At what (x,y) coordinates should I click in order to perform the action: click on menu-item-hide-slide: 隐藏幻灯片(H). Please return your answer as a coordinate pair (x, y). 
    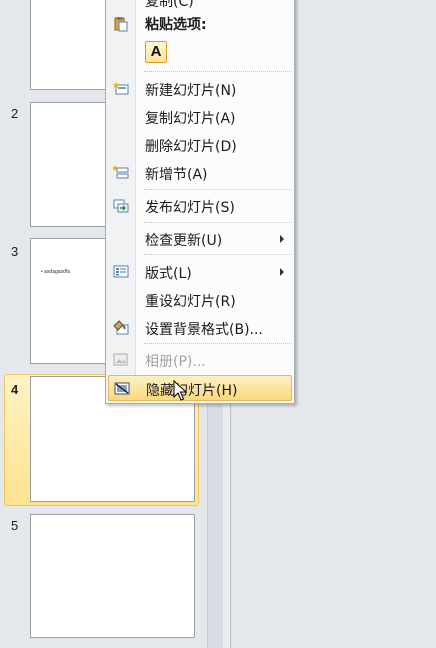
    Looking at the image, I should click on (200, 388).